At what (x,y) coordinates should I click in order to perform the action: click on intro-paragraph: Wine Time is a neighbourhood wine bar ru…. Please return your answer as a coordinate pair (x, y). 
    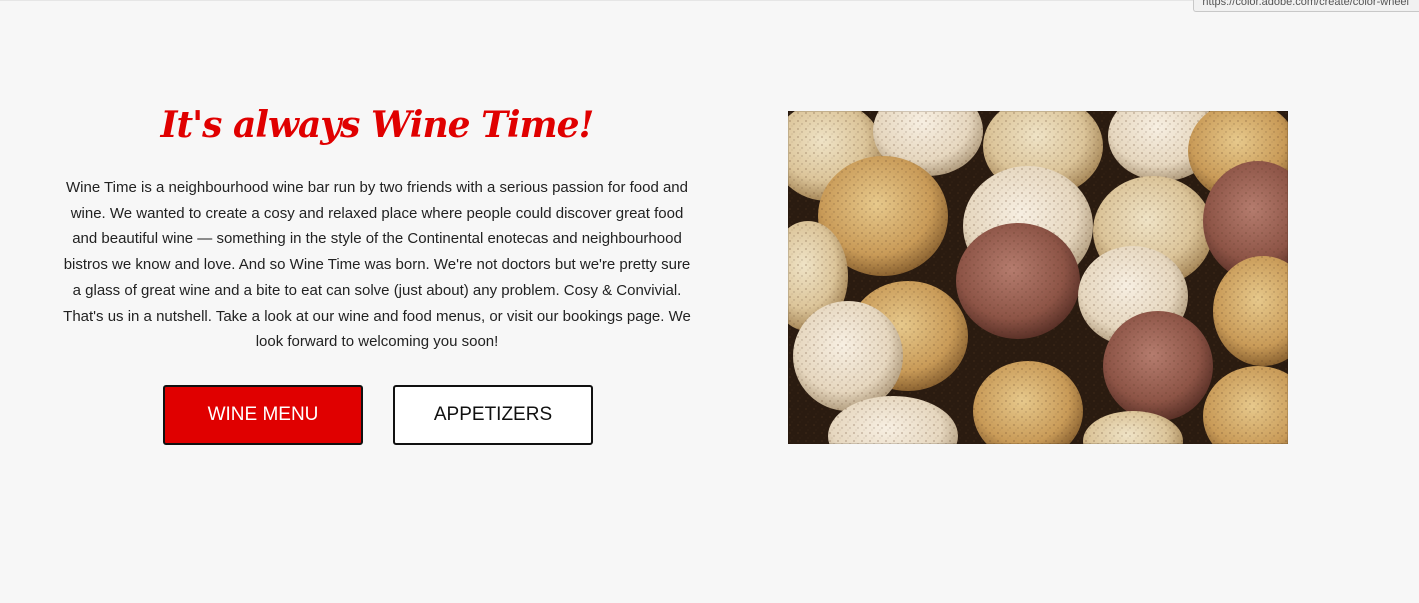
    Looking at the image, I should click on (377, 265).